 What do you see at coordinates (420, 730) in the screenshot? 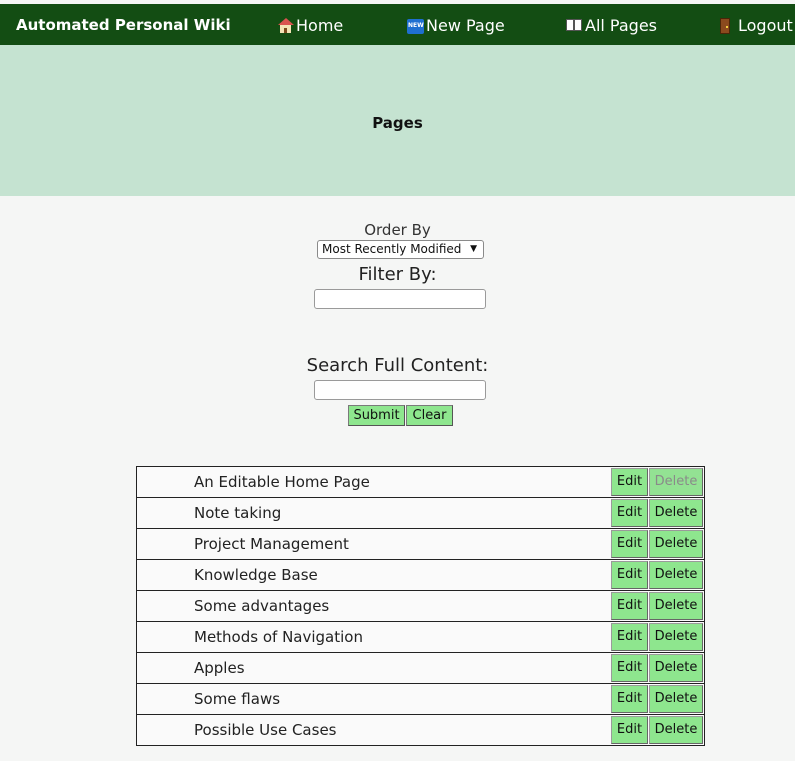
I see `page-row: Possible Use Cases Edit Delete` at bounding box center [420, 730].